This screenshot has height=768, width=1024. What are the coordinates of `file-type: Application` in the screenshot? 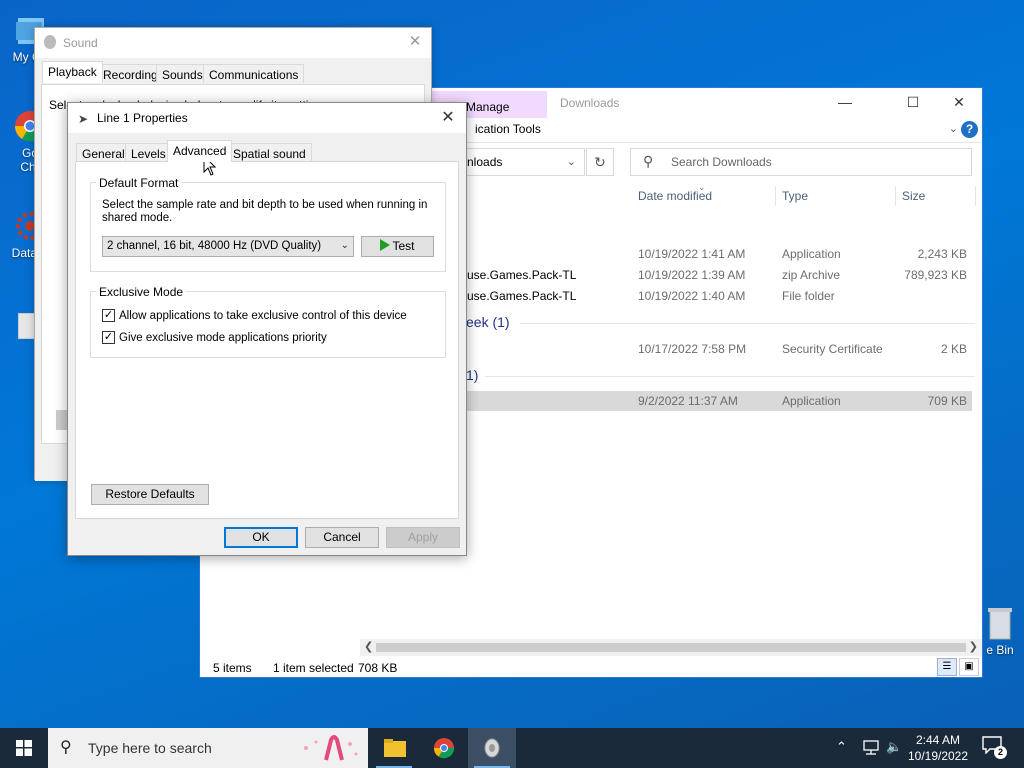 It's located at (811, 254).